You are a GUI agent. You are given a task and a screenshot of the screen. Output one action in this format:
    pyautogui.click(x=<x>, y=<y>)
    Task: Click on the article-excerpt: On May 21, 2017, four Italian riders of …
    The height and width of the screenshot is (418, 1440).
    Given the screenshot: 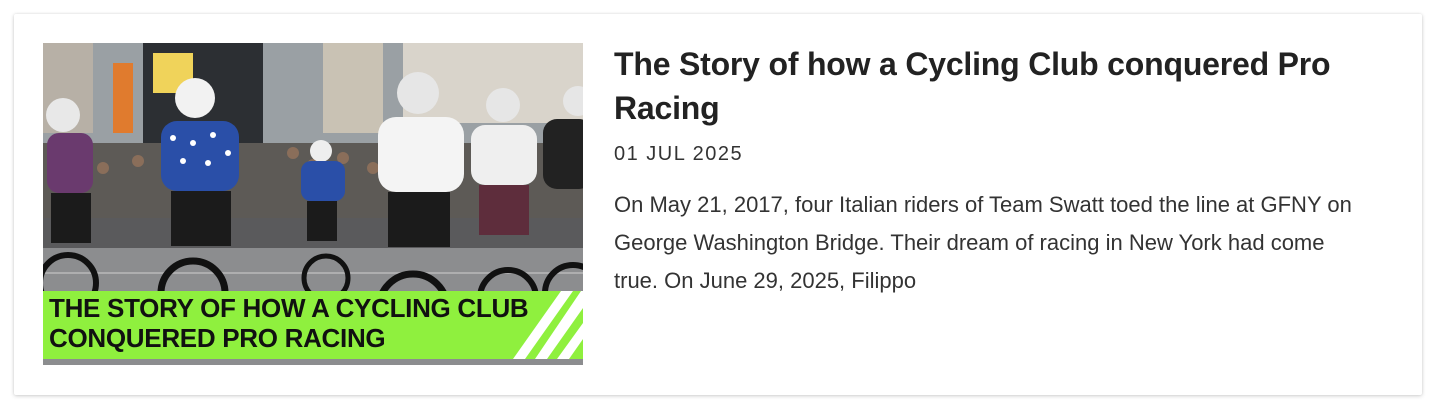 What is the action you would take?
    pyautogui.click(x=983, y=242)
    